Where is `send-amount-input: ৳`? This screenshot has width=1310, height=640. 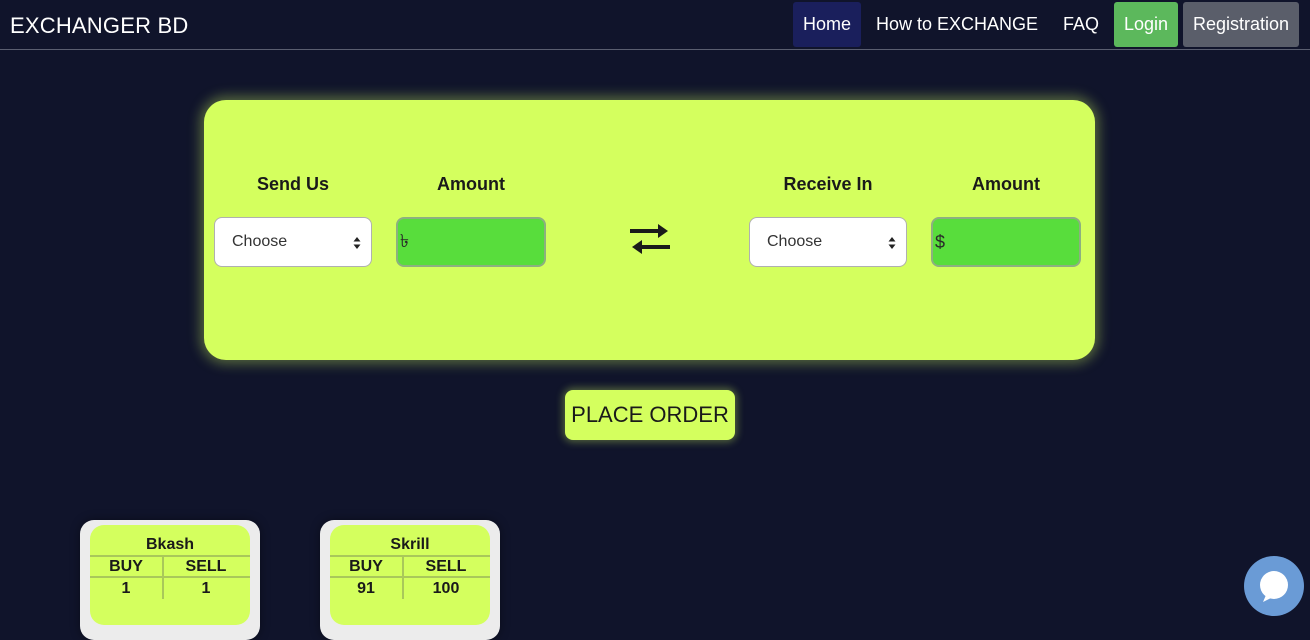 send-amount-input: ৳ is located at coordinates (471, 242).